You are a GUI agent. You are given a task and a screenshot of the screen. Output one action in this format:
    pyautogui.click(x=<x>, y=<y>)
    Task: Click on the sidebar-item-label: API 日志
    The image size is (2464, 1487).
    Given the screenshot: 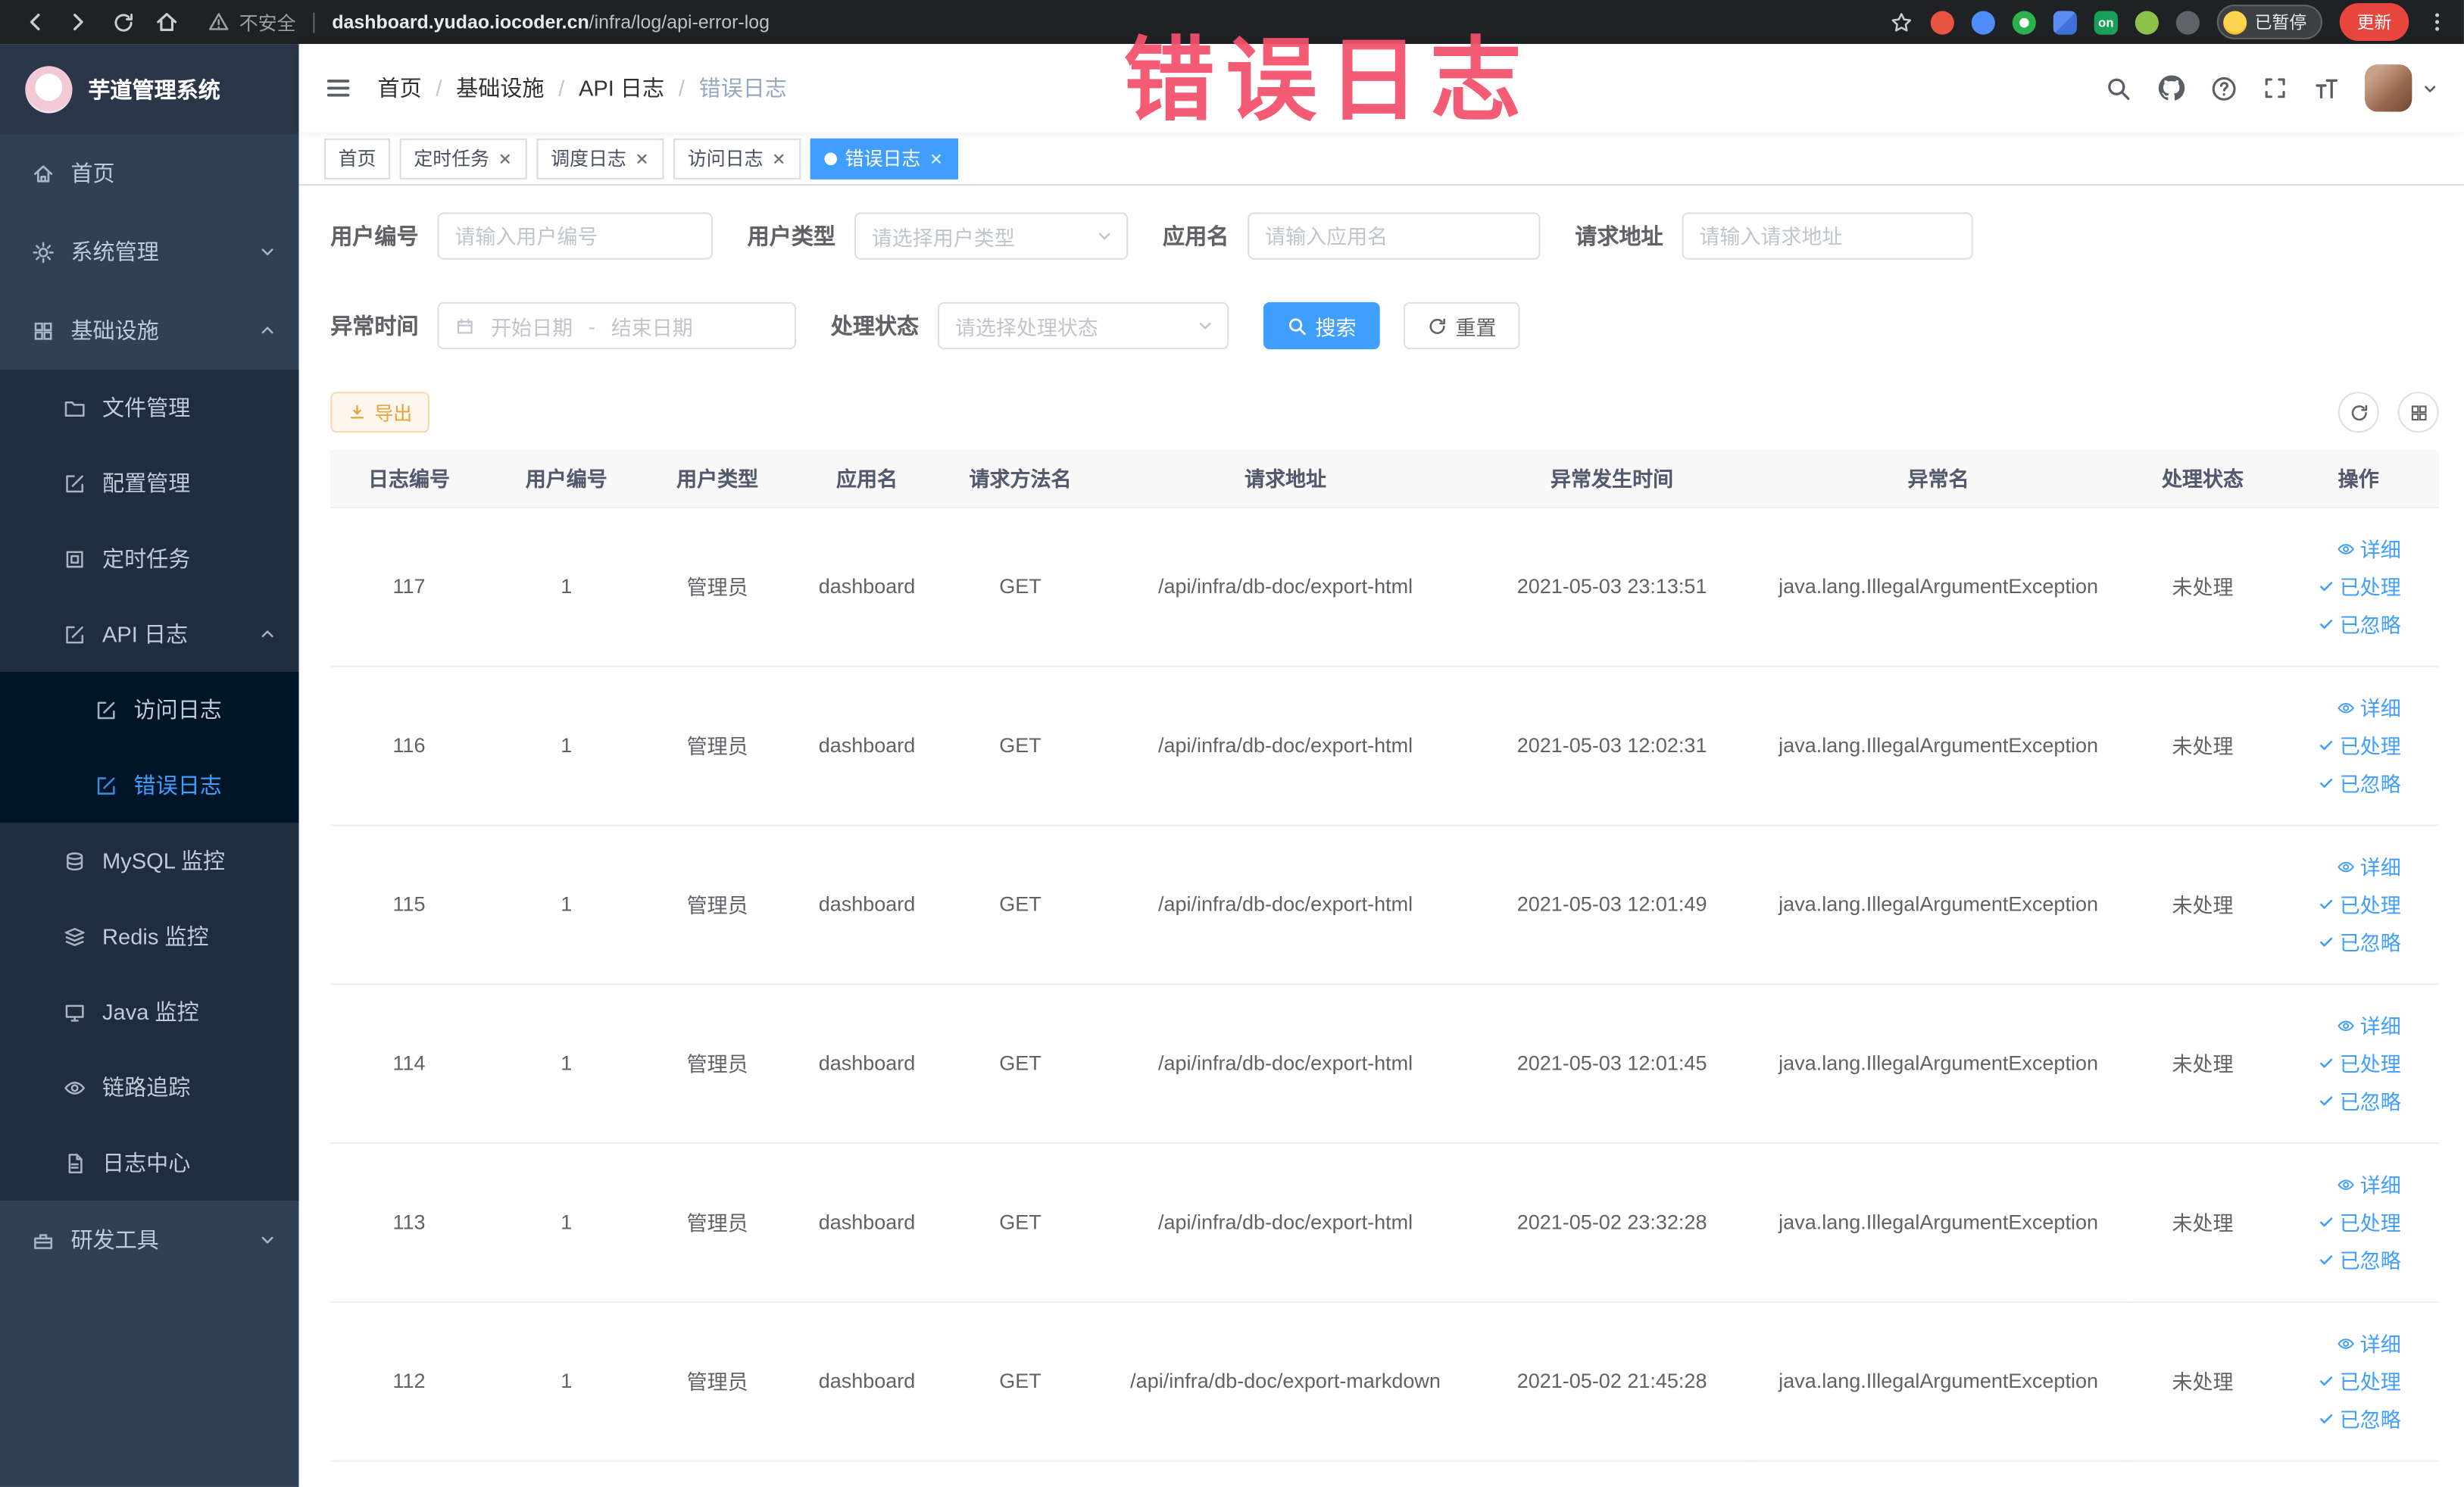 What is the action you would take?
    pyautogui.click(x=145, y=634)
    